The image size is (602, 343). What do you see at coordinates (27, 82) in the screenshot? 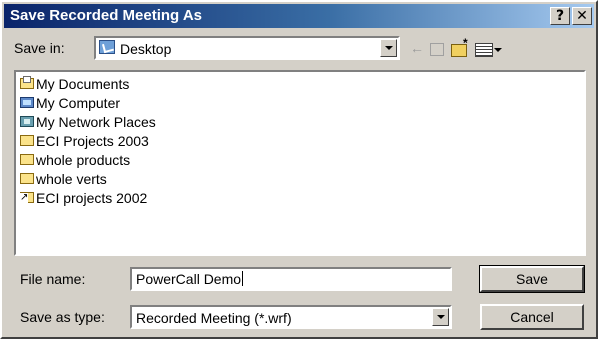
I see `my-documents-icon` at bounding box center [27, 82].